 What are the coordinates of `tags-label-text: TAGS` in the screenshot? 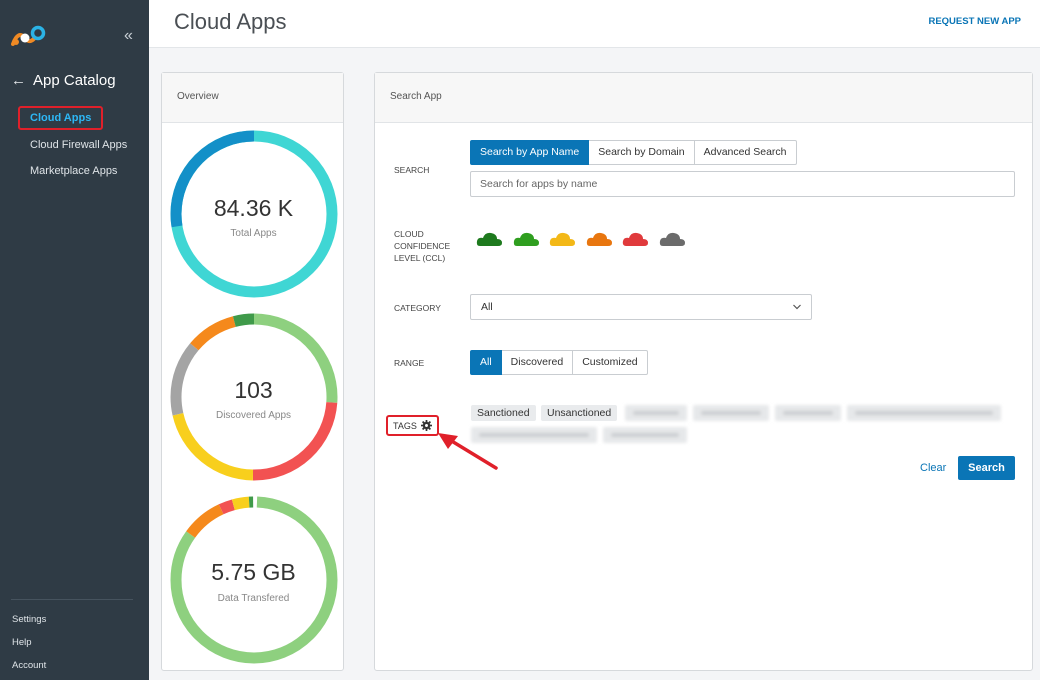 It's located at (405, 425).